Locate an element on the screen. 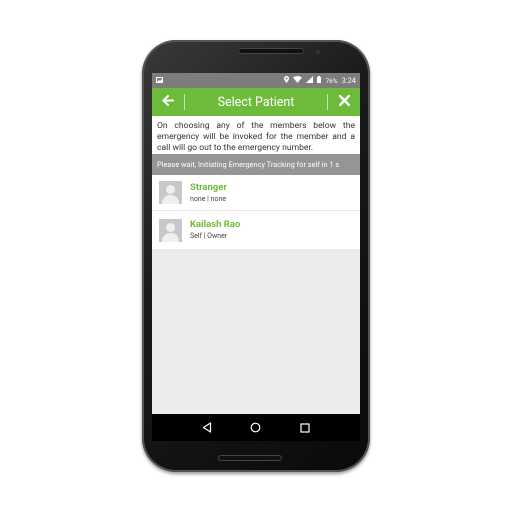 The width and height of the screenshot is (512, 512). image-notification-icon is located at coordinates (159, 80).